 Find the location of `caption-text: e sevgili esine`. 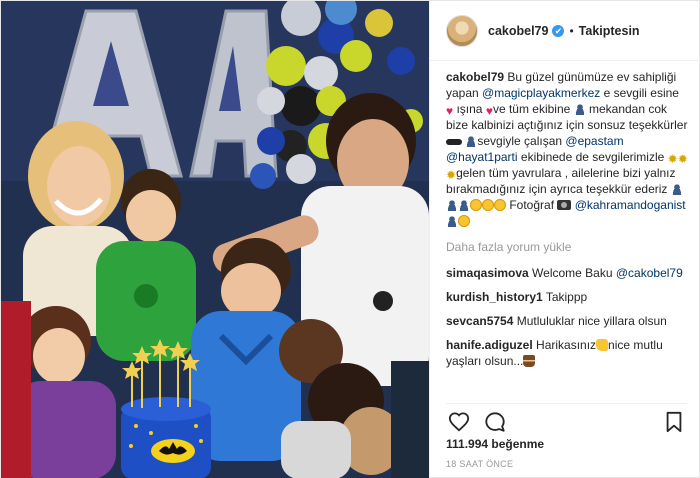

caption-text: e sevgili esine is located at coordinates (639, 93).